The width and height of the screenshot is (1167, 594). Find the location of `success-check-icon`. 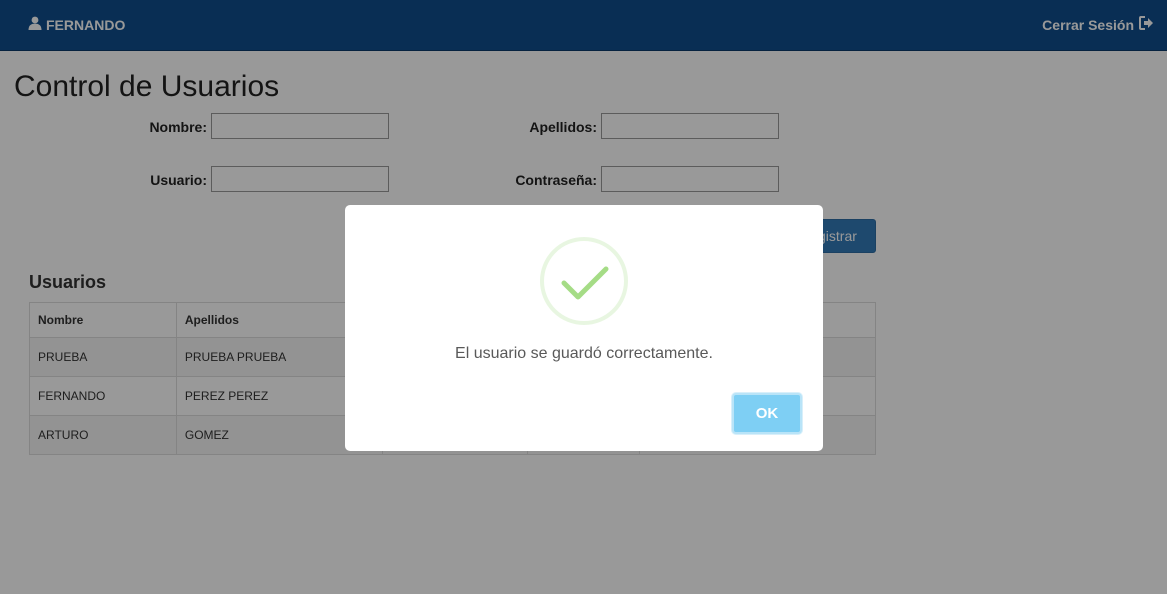

success-check-icon is located at coordinates (584, 281).